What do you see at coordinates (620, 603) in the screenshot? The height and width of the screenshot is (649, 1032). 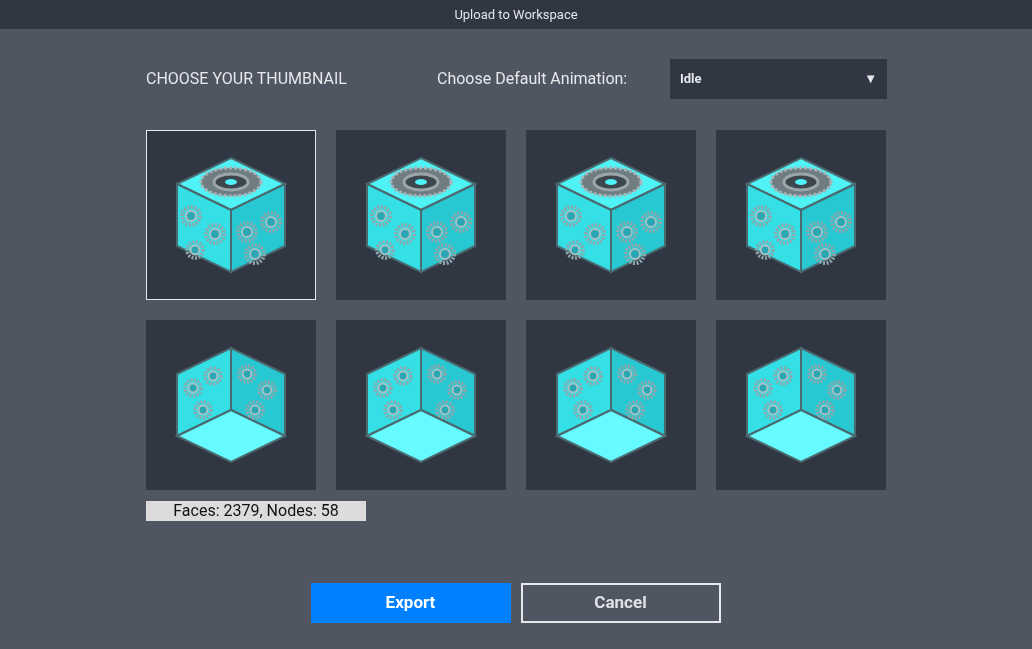 I see `cancel-button: Cancel` at bounding box center [620, 603].